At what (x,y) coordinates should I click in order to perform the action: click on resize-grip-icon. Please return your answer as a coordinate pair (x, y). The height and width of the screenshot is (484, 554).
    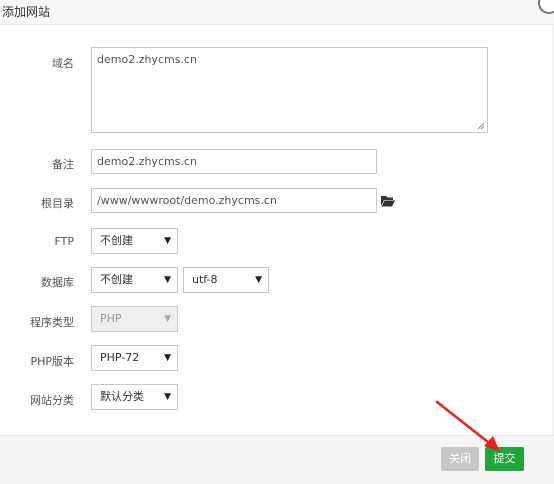
    Looking at the image, I should click on (481, 126).